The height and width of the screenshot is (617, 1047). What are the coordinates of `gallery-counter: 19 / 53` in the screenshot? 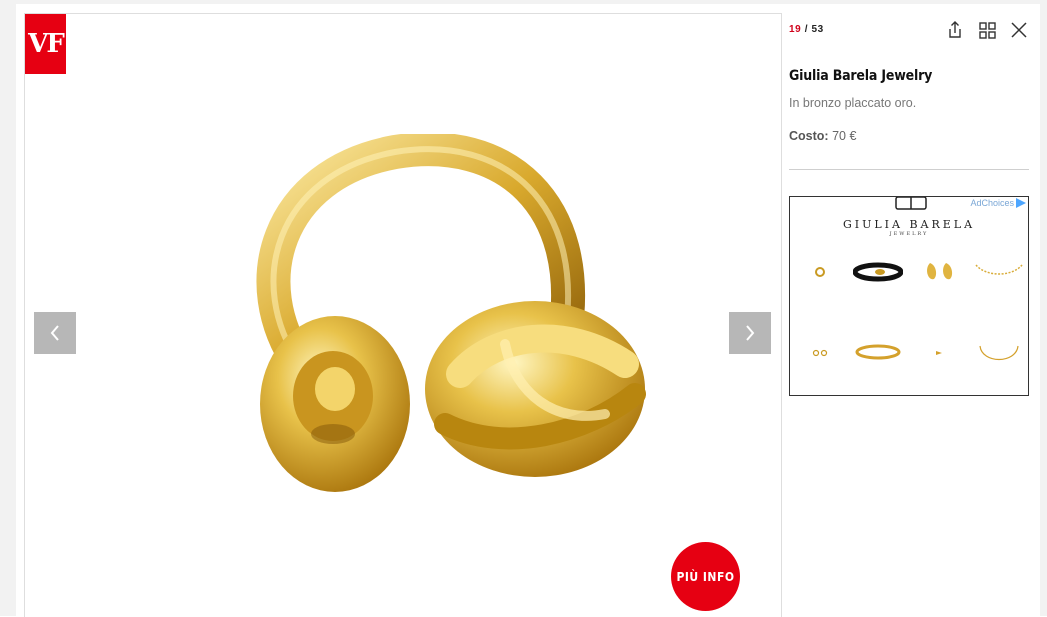 It's located at (806, 29).